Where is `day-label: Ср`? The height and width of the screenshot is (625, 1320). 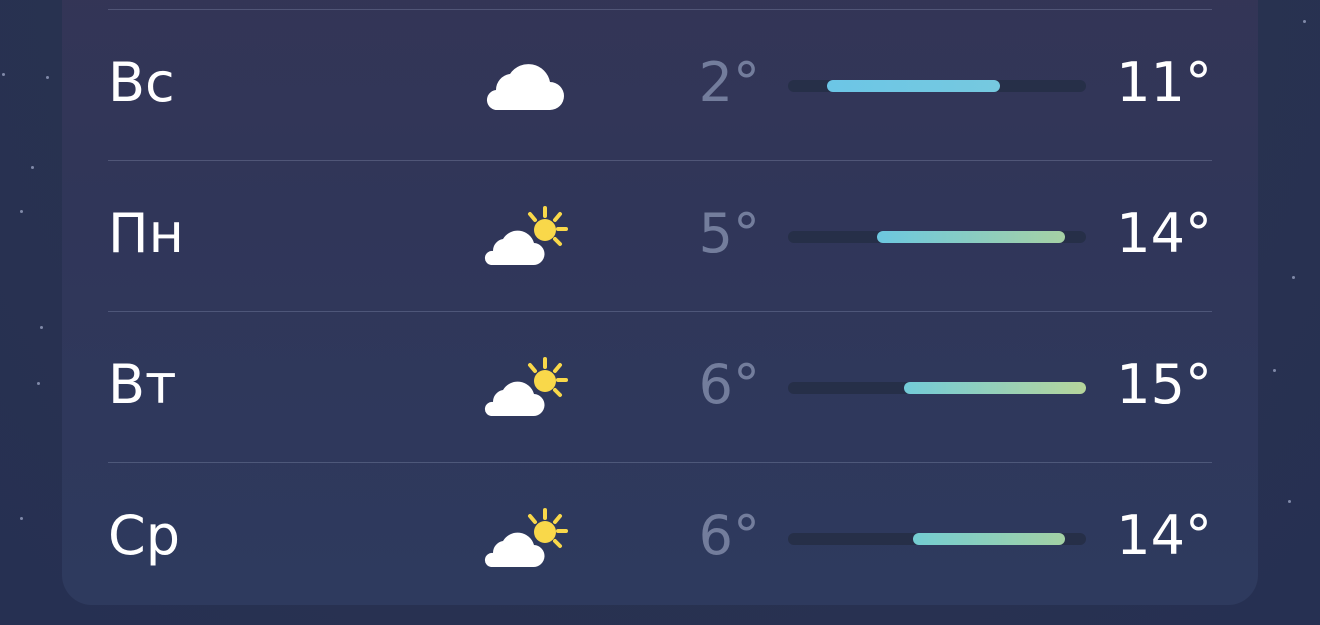
day-label: Ср is located at coordinates (144, 535).